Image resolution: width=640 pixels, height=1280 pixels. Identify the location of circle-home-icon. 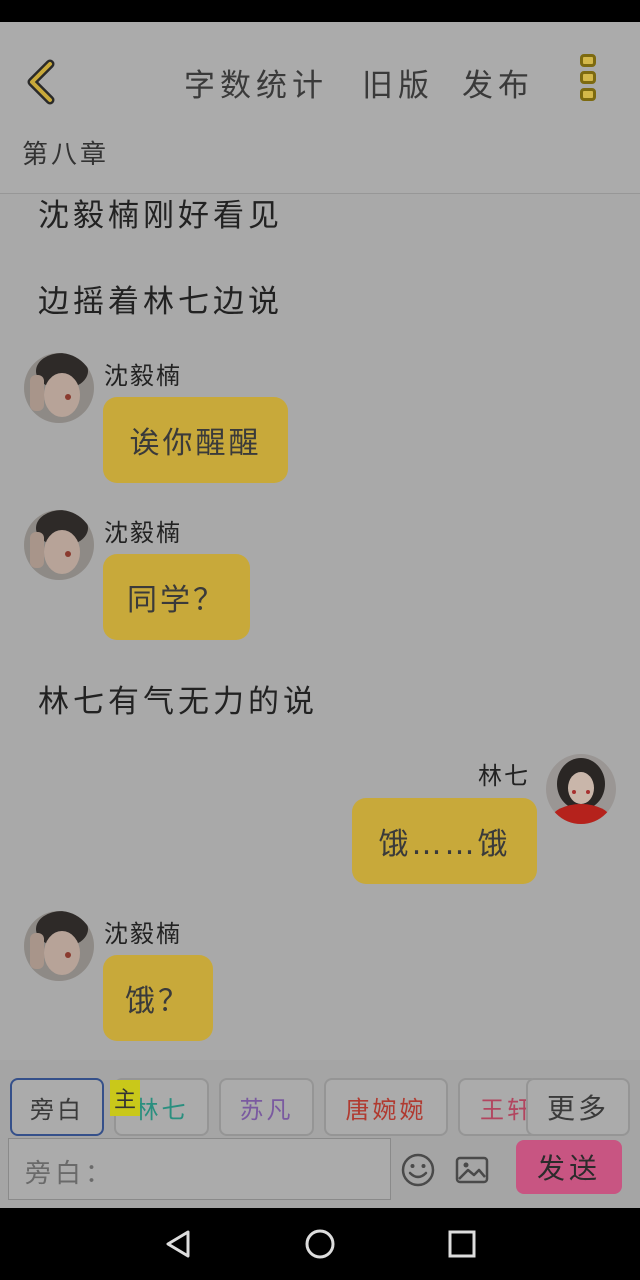
(320, 1244).